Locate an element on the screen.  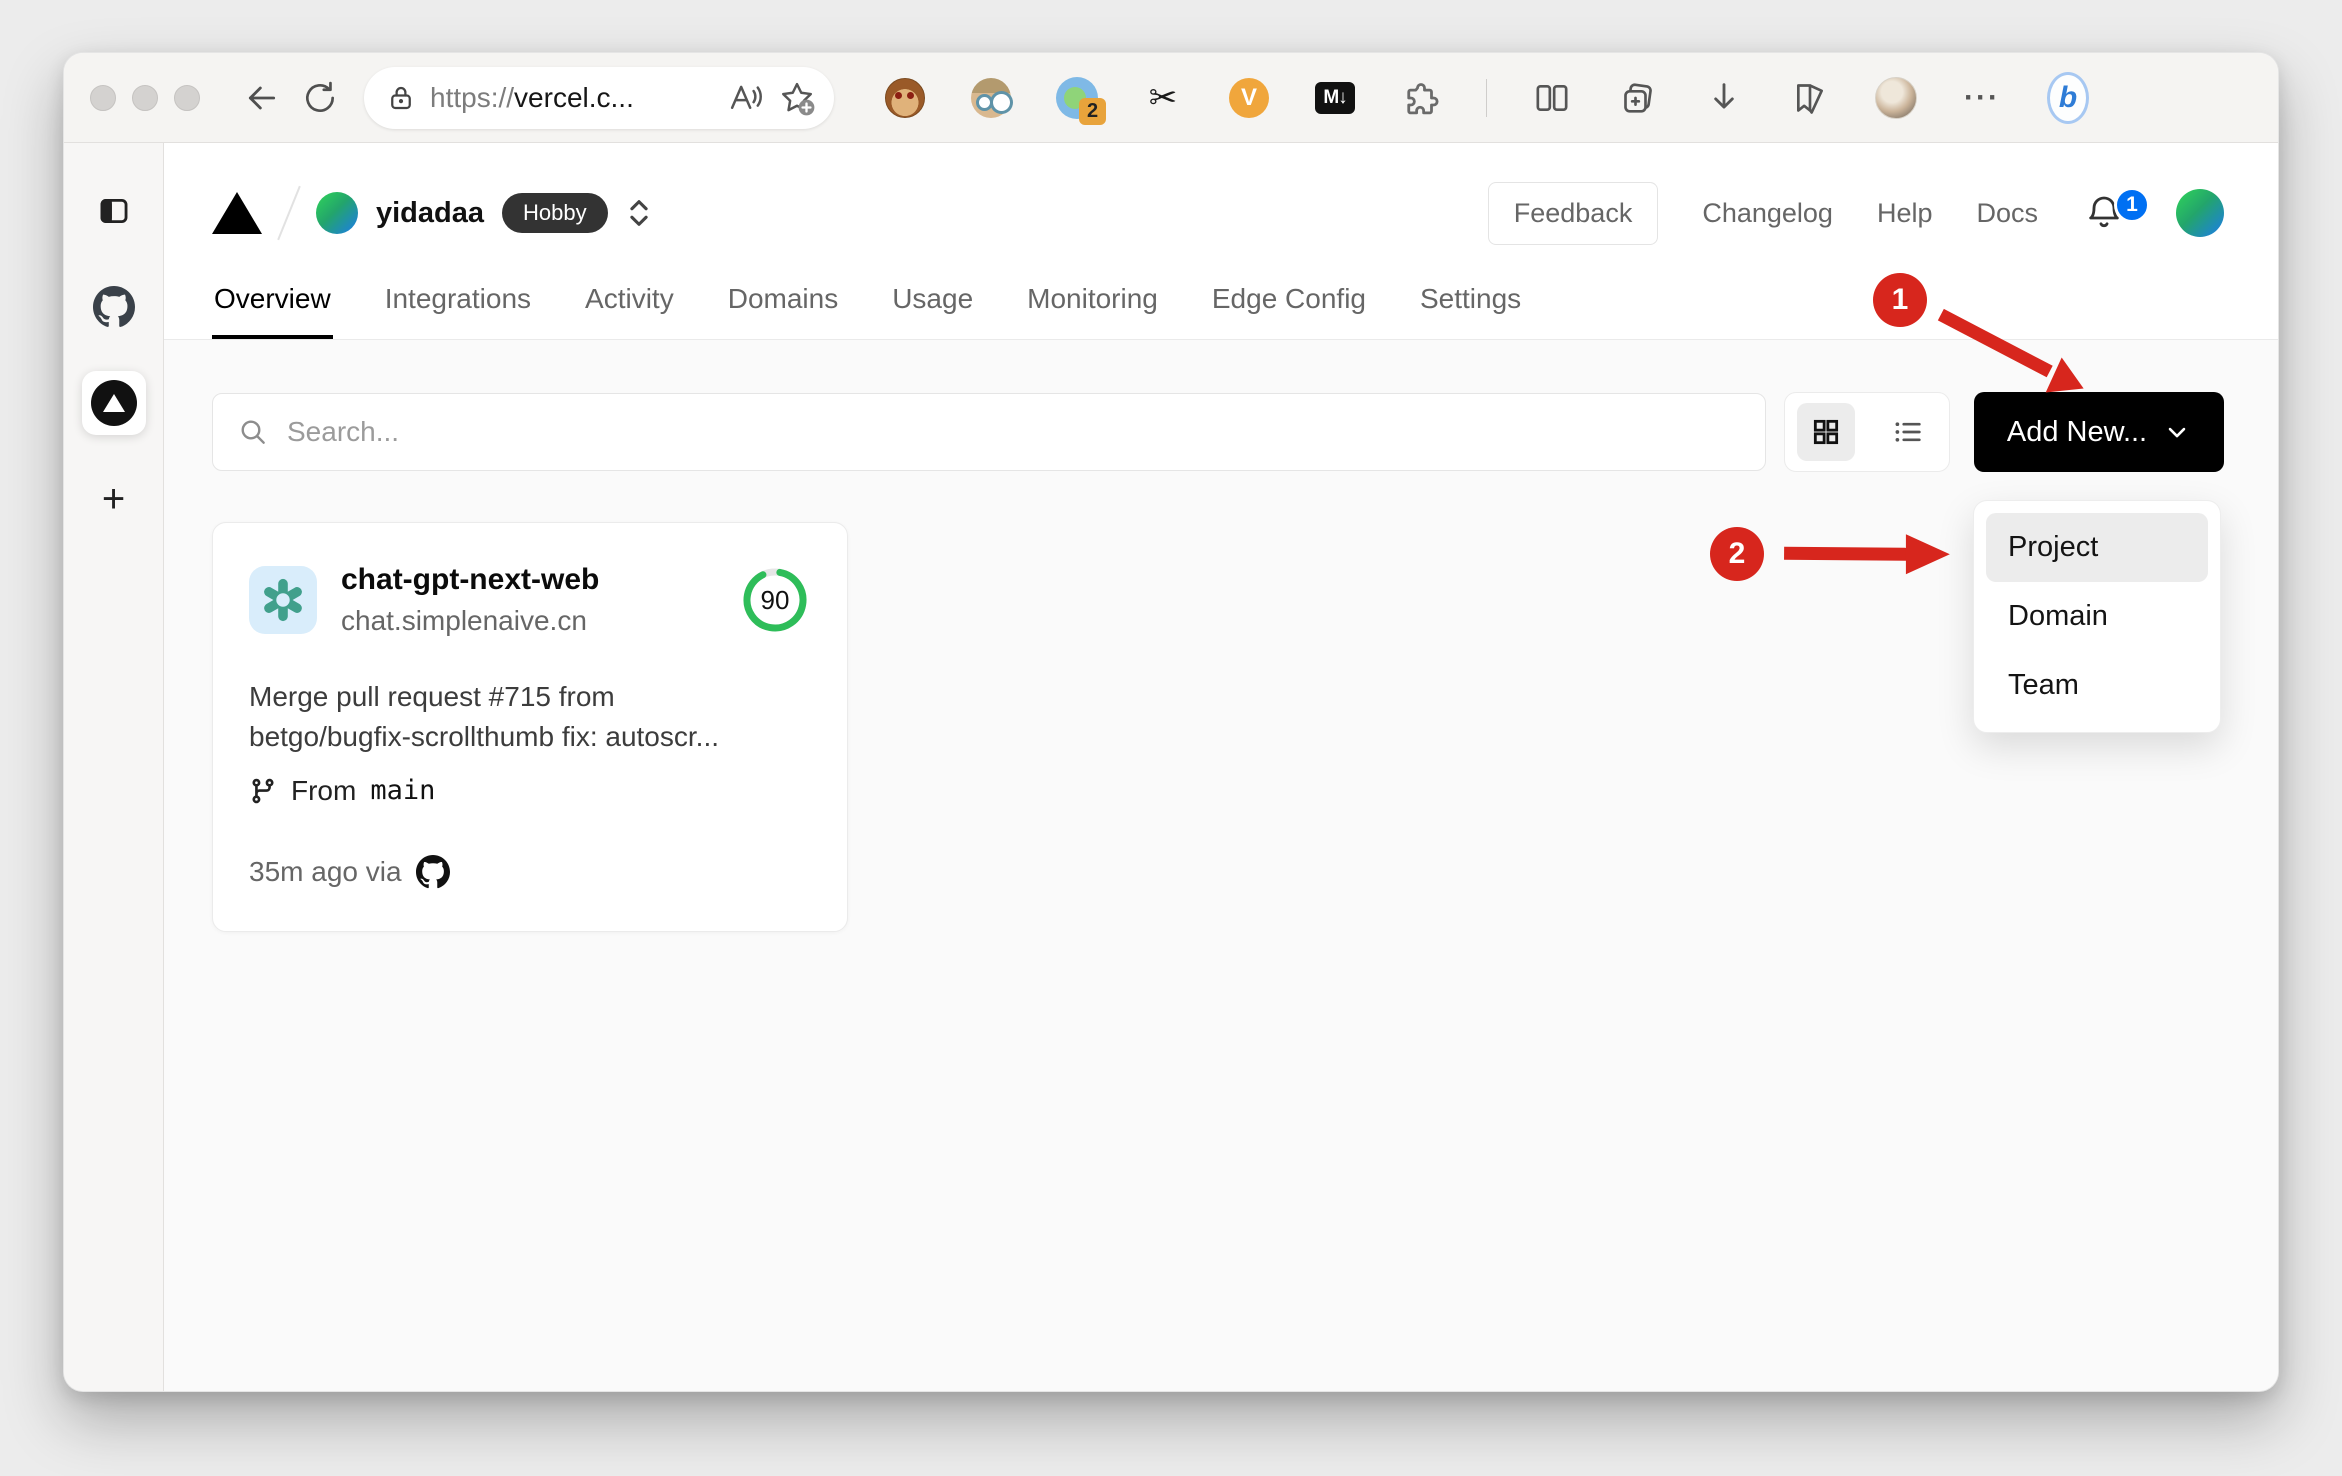
back-icon is located at coordinates (262, 98).